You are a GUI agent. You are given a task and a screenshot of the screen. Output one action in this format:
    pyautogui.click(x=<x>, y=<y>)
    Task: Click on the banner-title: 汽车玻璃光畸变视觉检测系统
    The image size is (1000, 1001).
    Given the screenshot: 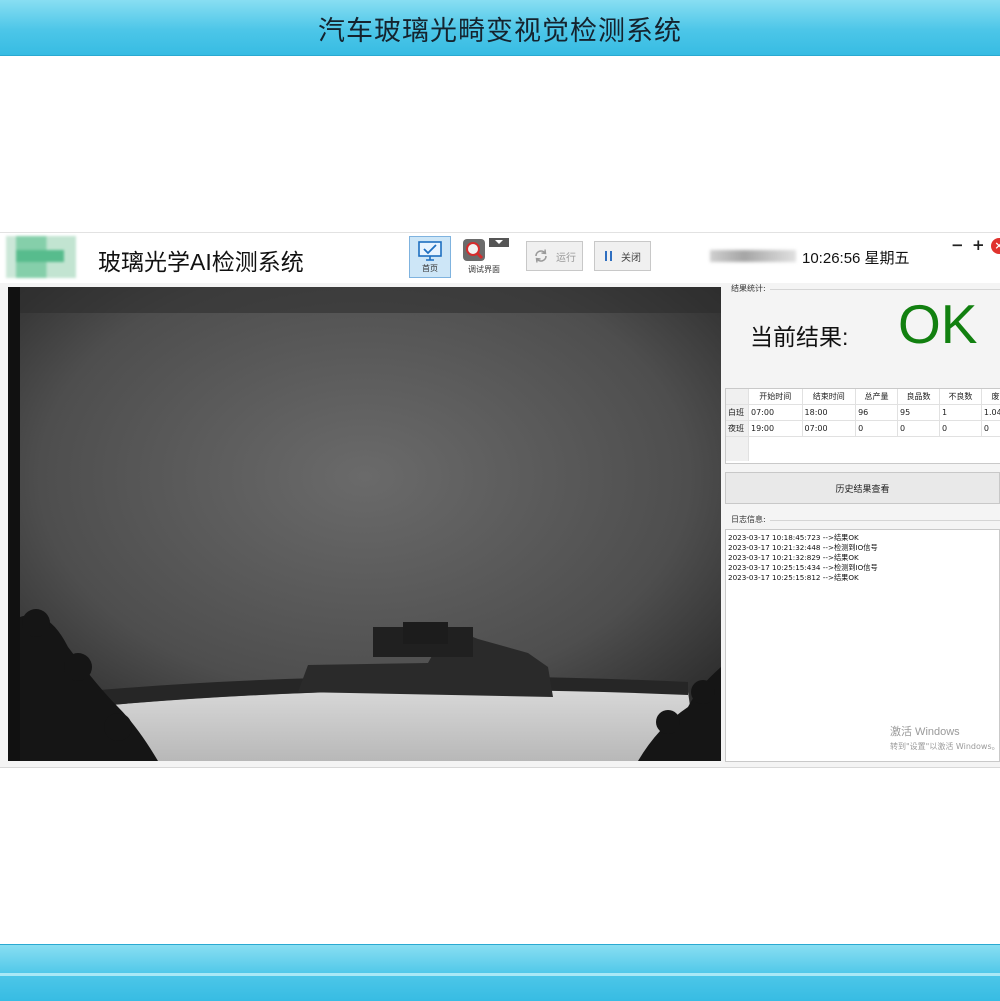 What is the action you would take?
    pyautogui.click(x=500, y=28)
    